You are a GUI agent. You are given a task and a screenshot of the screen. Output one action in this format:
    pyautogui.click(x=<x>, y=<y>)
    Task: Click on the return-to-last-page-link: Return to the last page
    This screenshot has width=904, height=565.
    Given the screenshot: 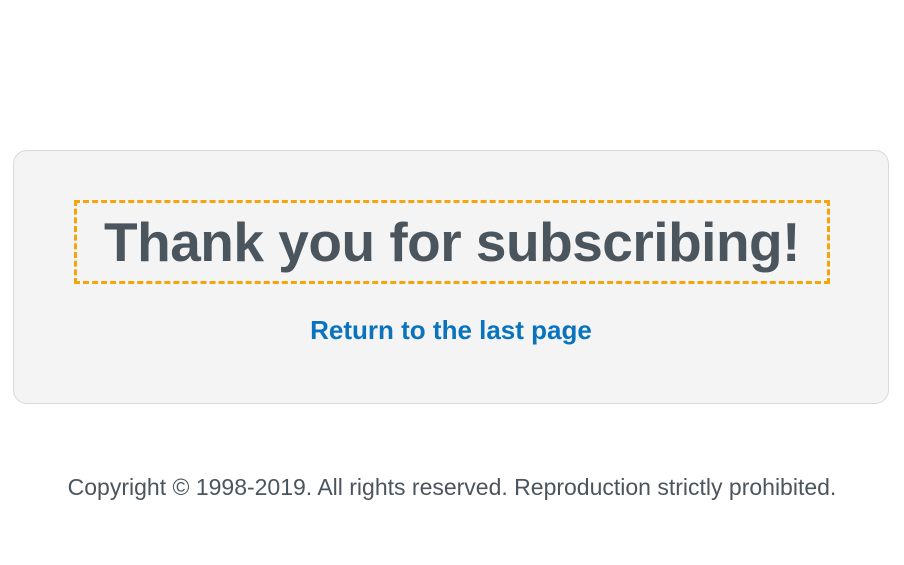 What is the action you would take?
    pyautogui.click(x=451, y=330)
    